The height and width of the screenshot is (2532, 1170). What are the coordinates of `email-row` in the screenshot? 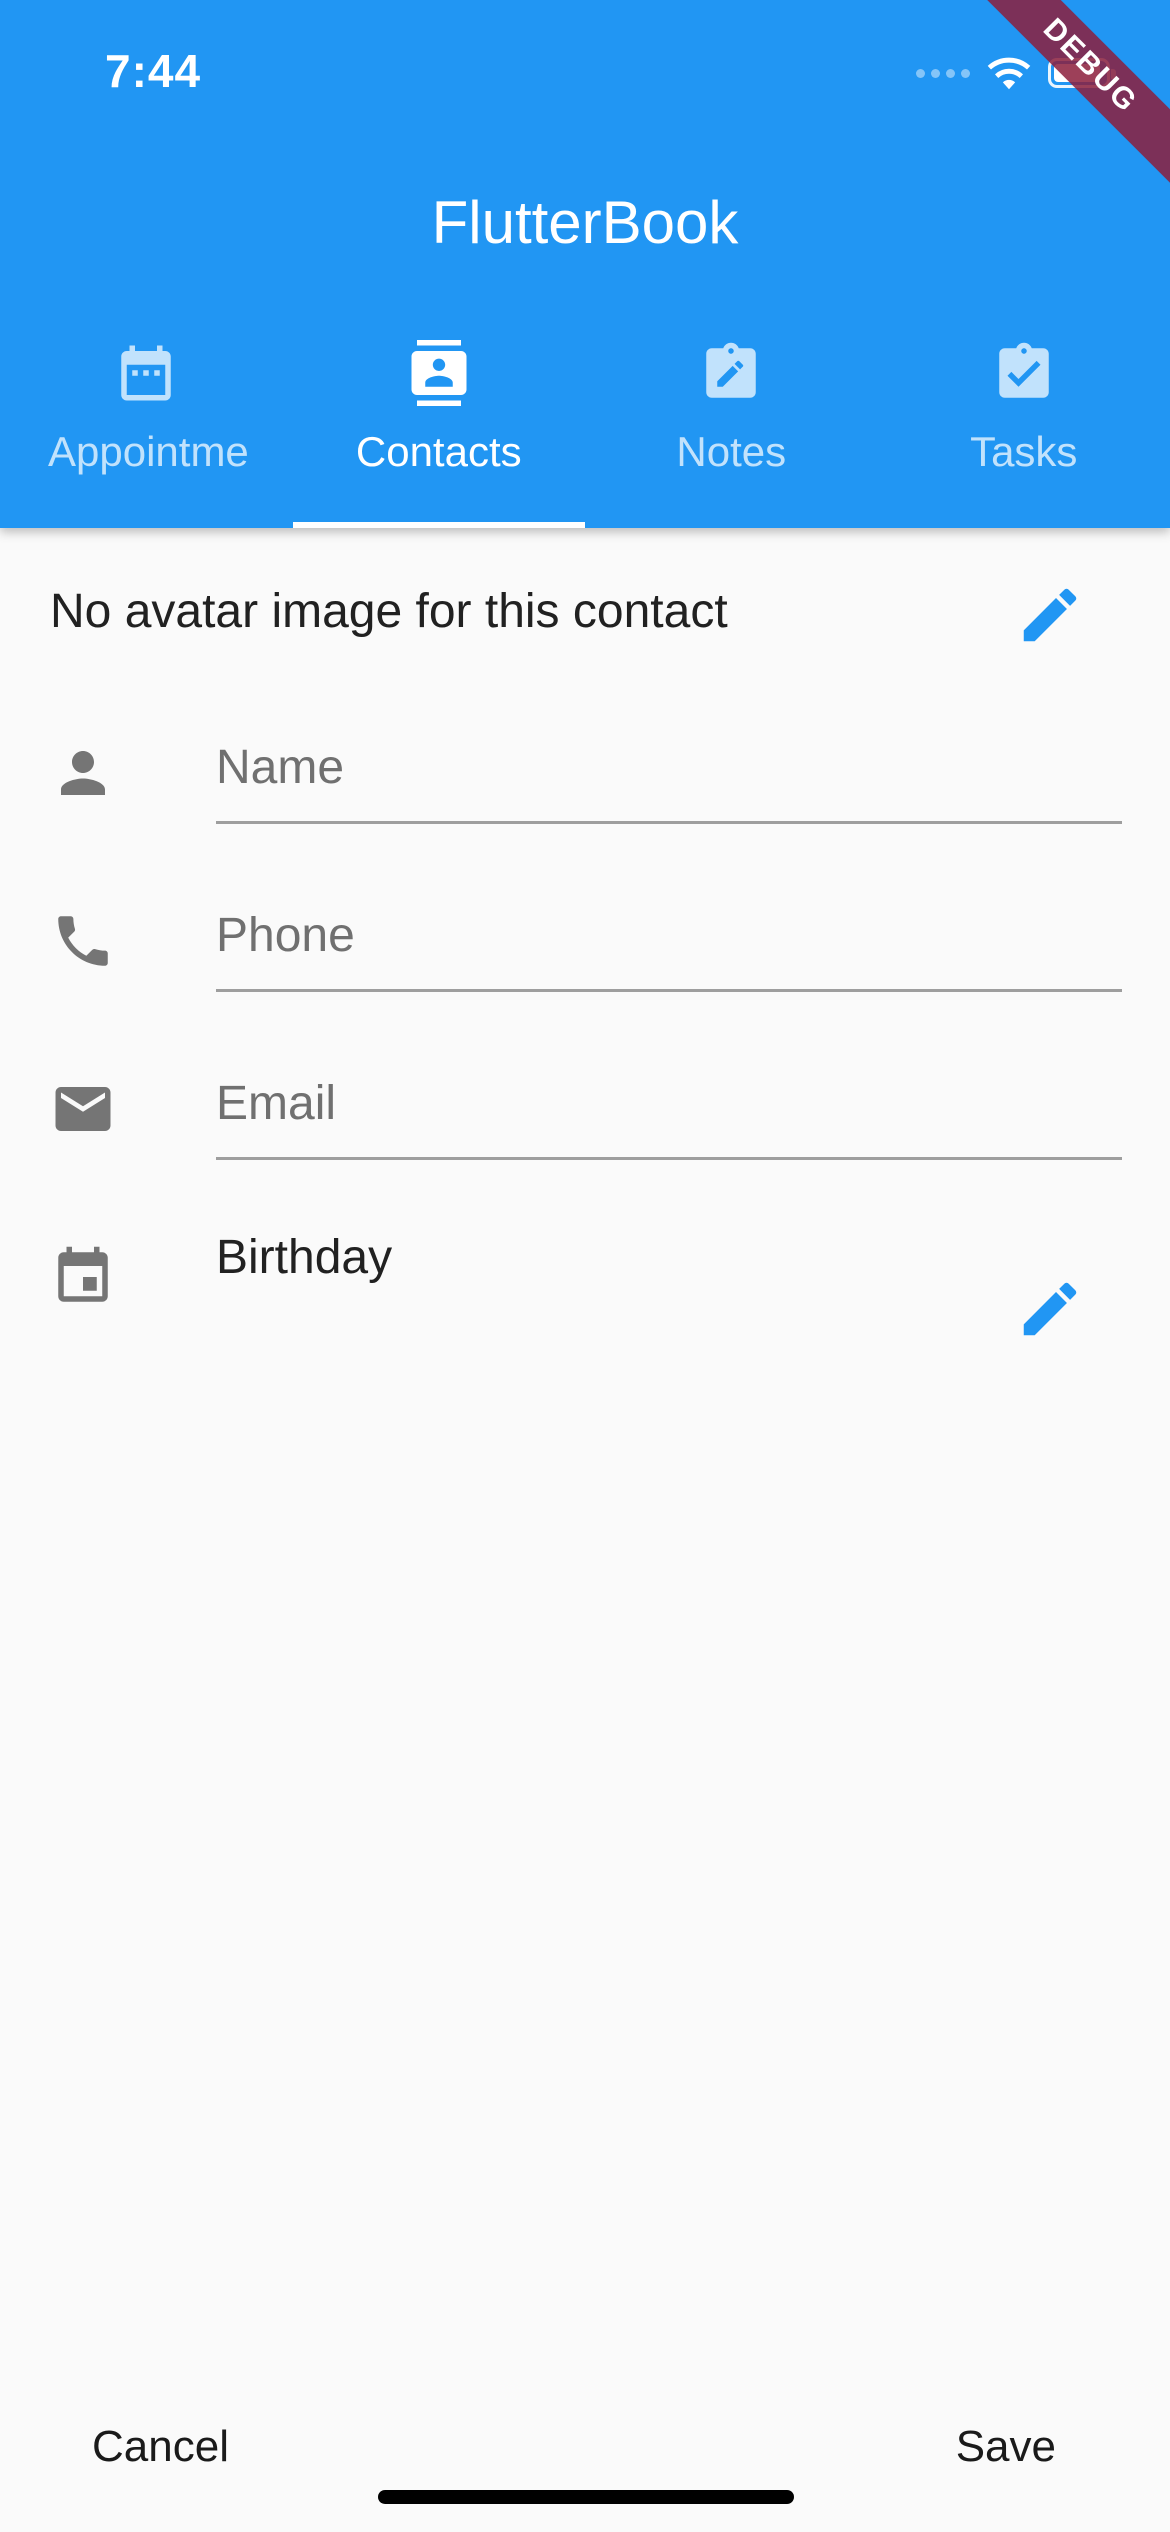 It's located at (585, 1120).